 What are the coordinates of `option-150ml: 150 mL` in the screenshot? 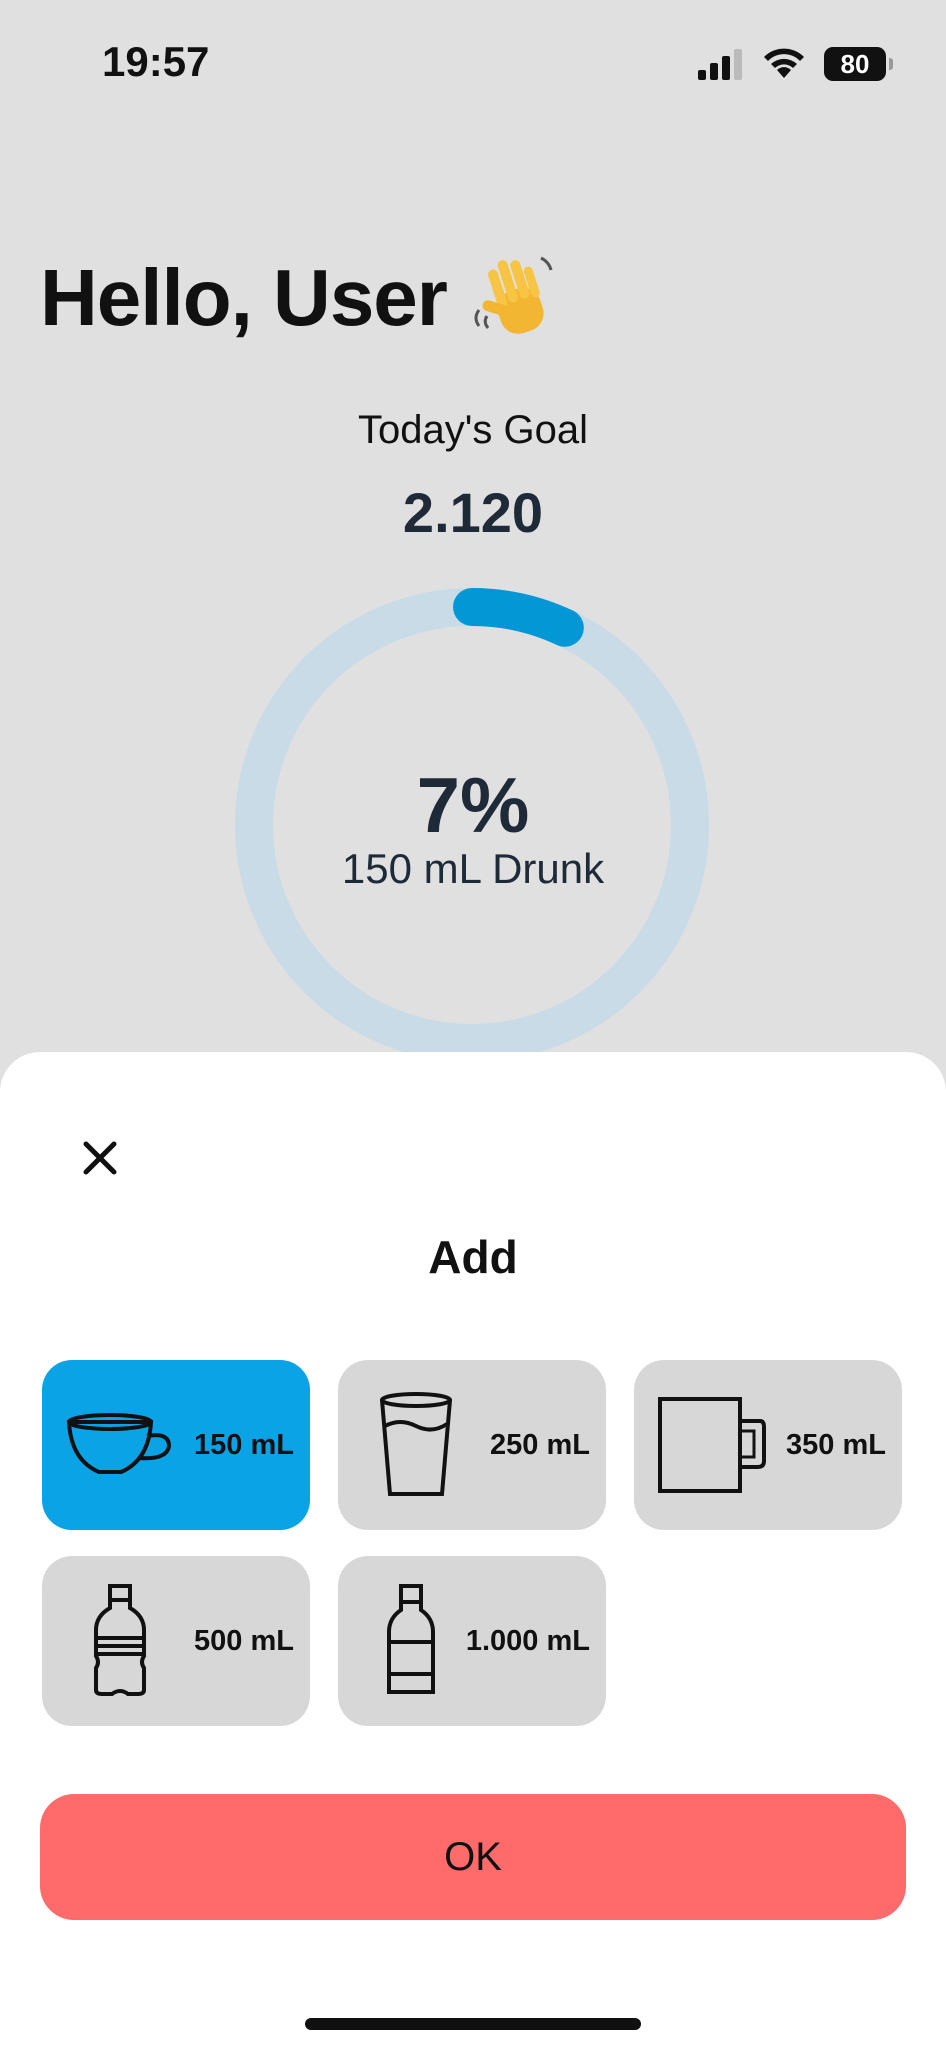 It's located at (176, 1445).